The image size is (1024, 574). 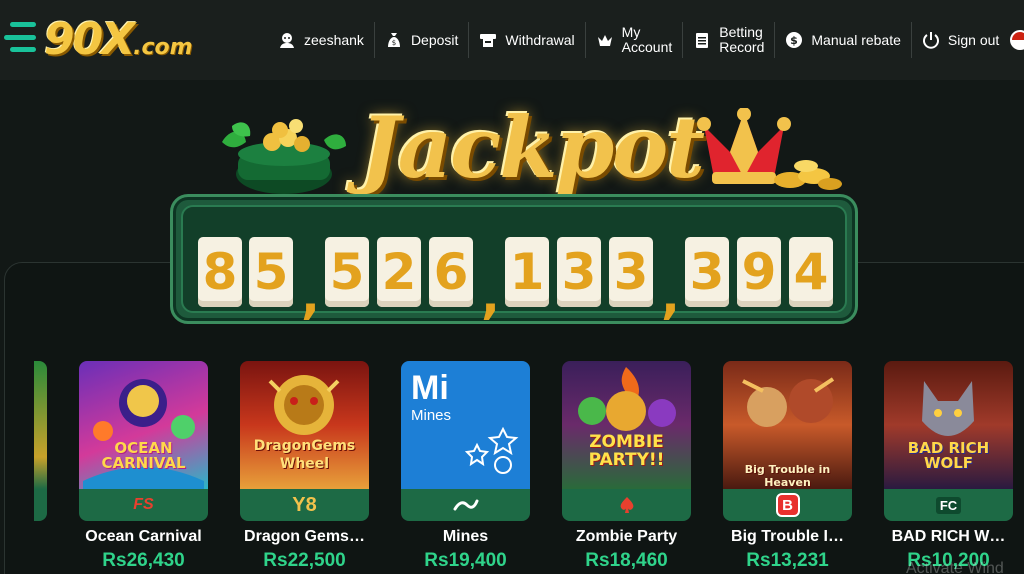 What do you see at coordinates (787, 425) in the screenshot?
I see `game-thumbnail: Big Trouble in Heaven` at bounding box center [787, 425].